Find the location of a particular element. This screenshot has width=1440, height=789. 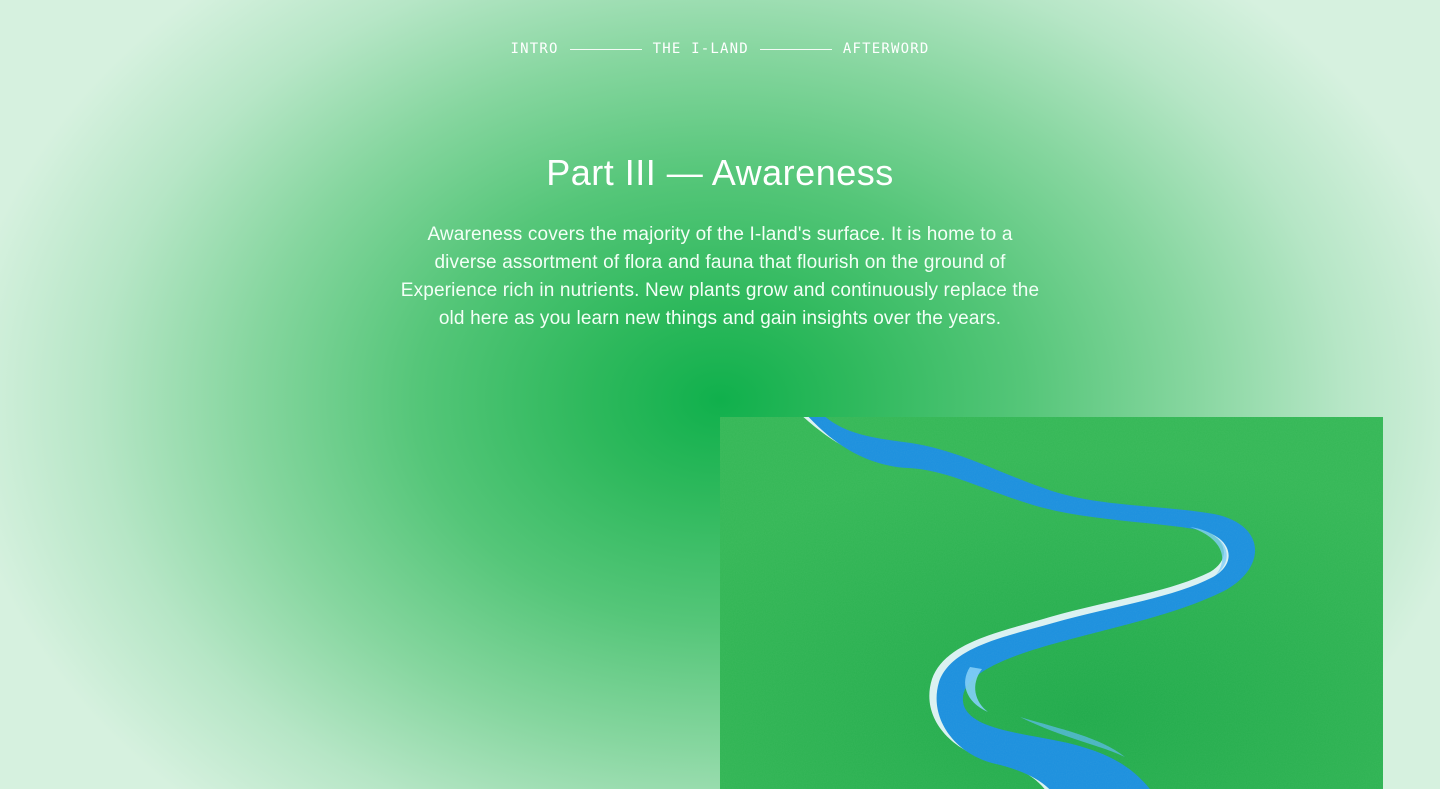

chapter-nav: INTRO THE I-LAND AFTERWORD is located at coordinates (720, 49).